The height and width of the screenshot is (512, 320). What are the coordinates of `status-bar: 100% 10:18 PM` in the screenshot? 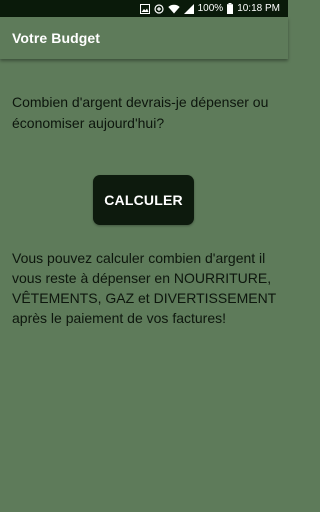 It's located at (144, 8).